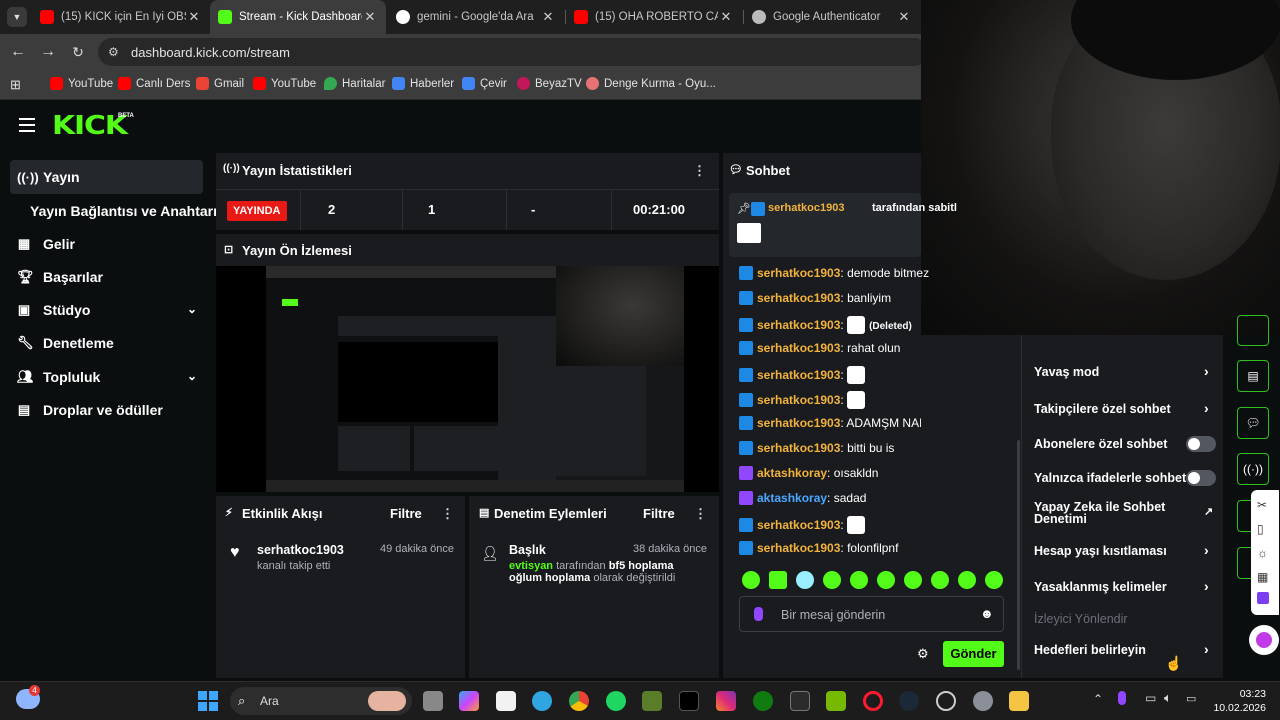  Describe the element at coordinates (923, 654) in the screenshot. I see `gear-icon: ⚙` at that location.